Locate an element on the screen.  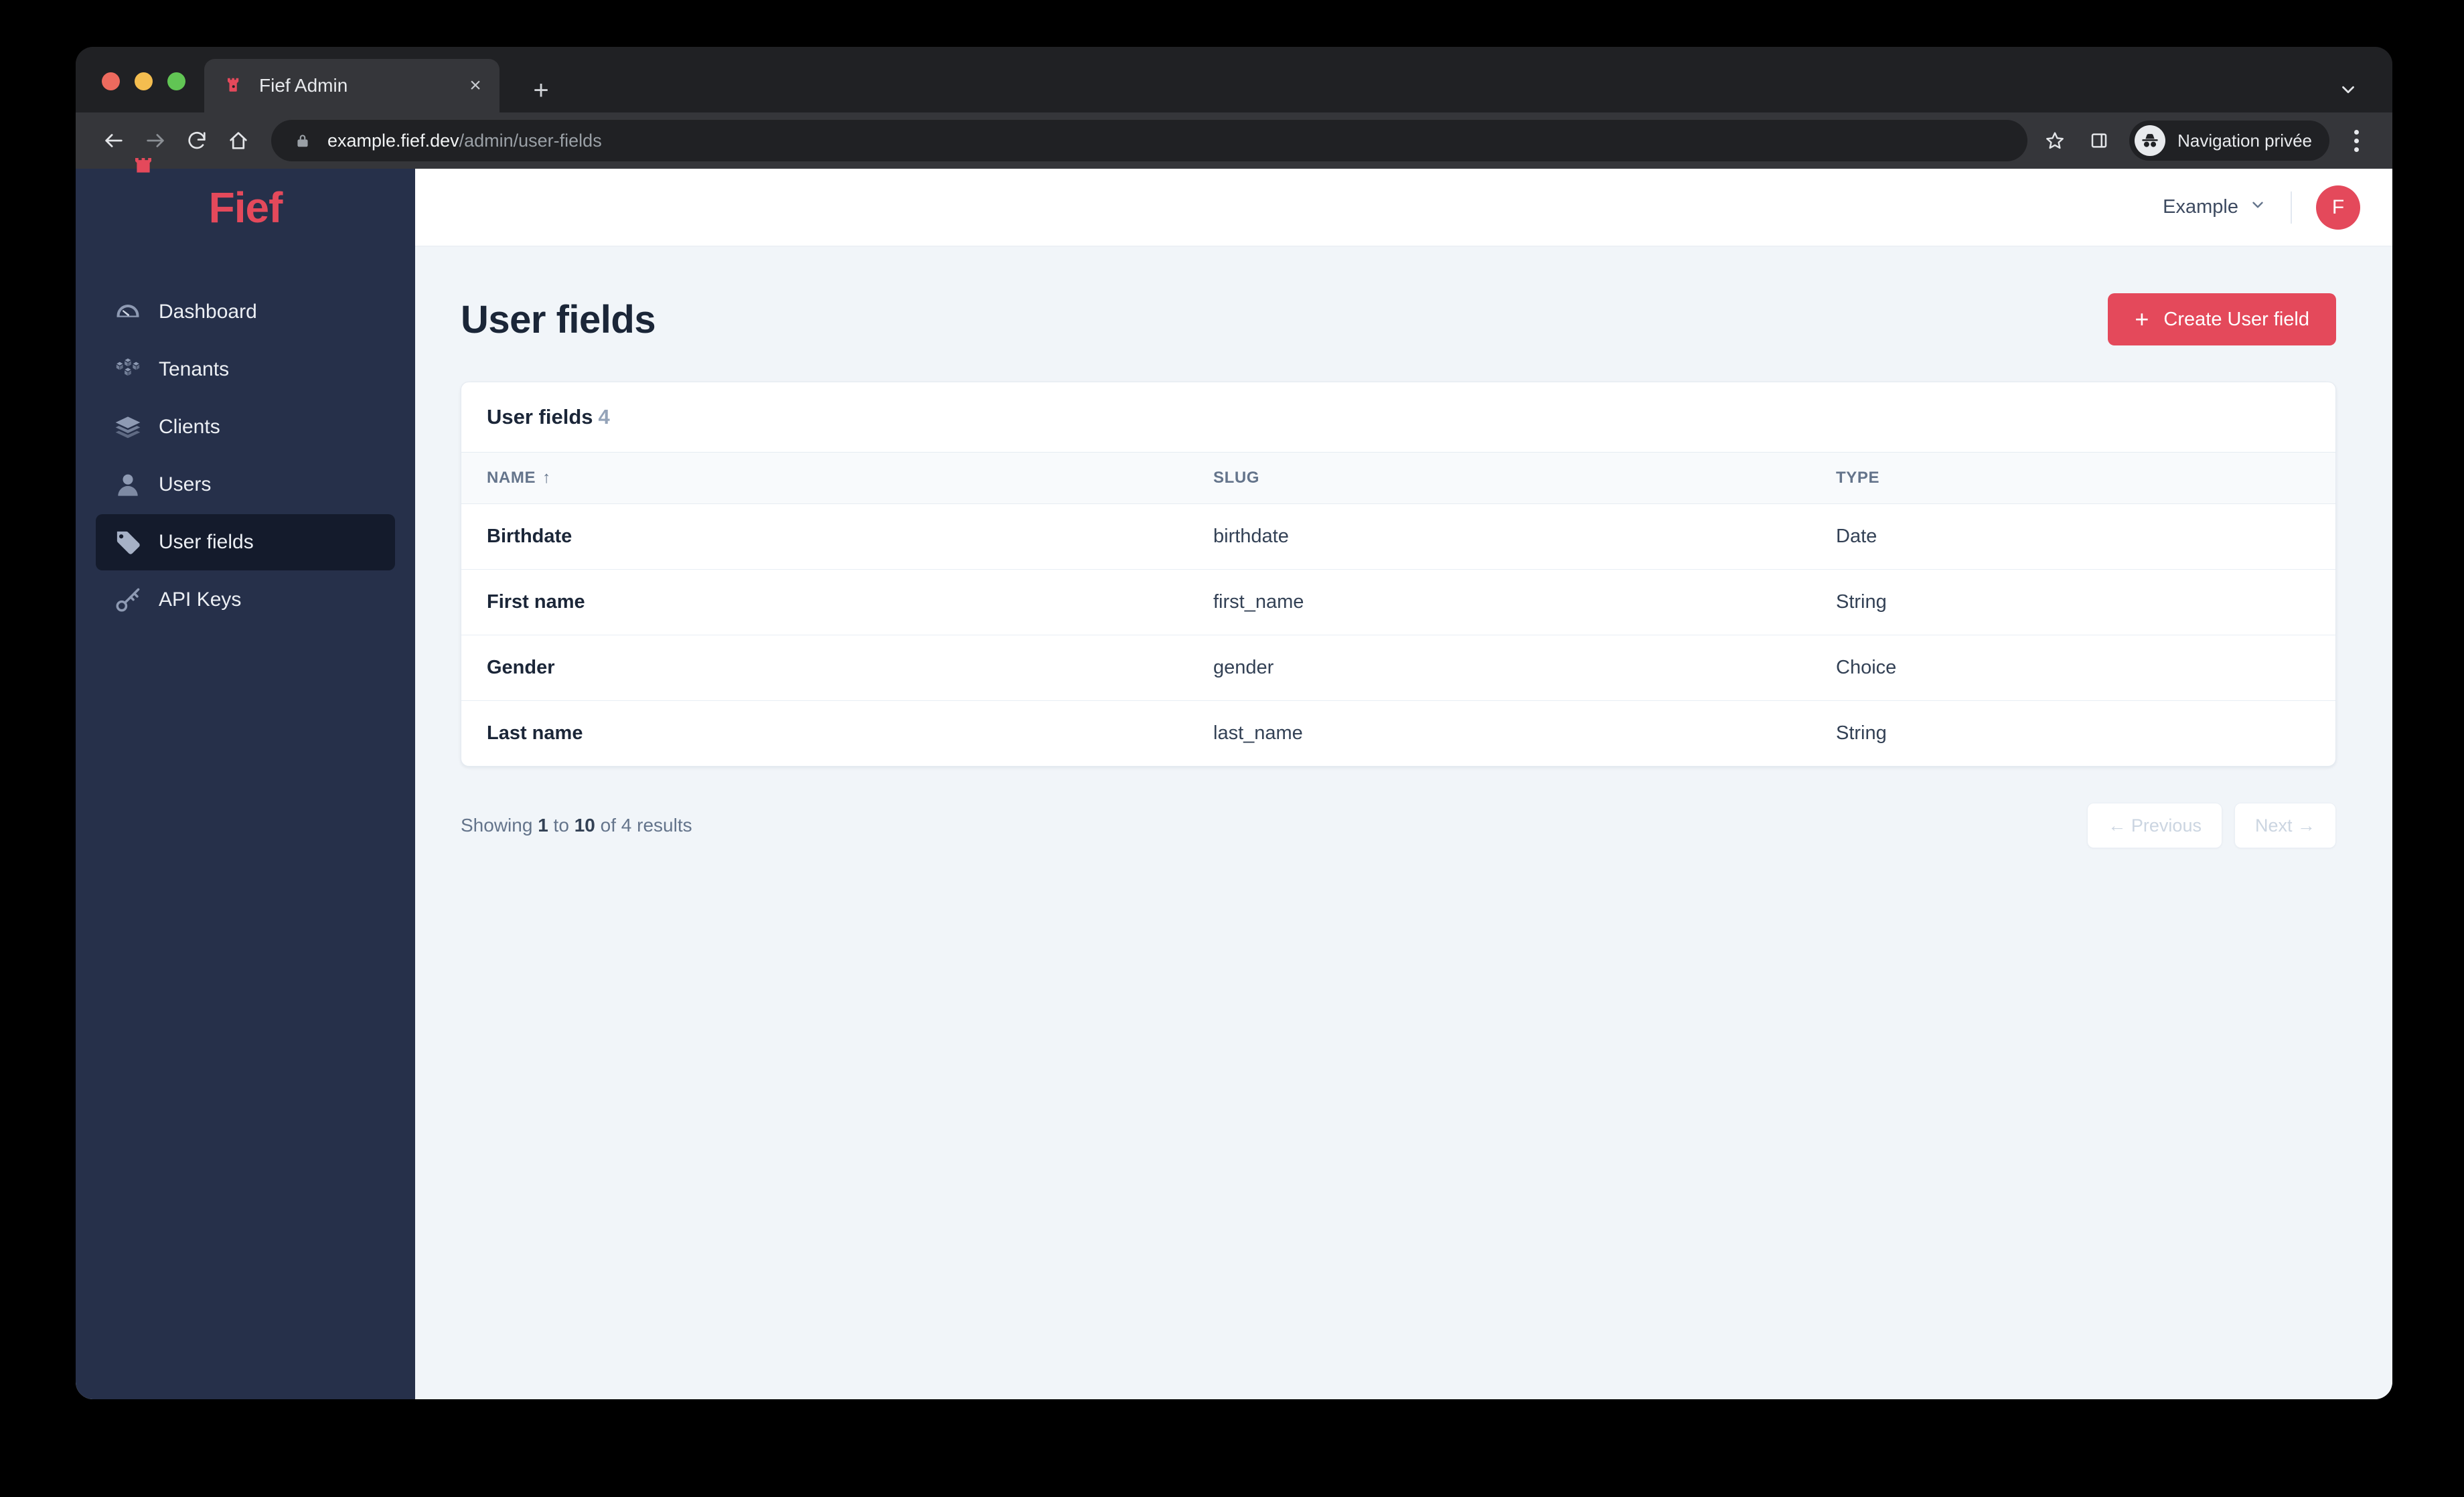
table-head: NAME ↑ SLUG TYPE is located at coordinates (1398, 478).